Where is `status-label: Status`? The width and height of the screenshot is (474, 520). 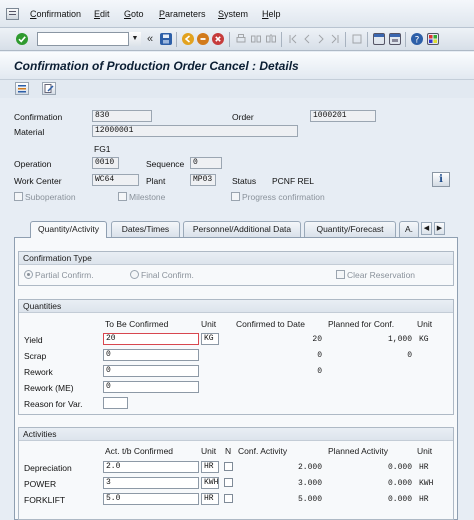 status-label: Status is located at coordinates (244, 181).